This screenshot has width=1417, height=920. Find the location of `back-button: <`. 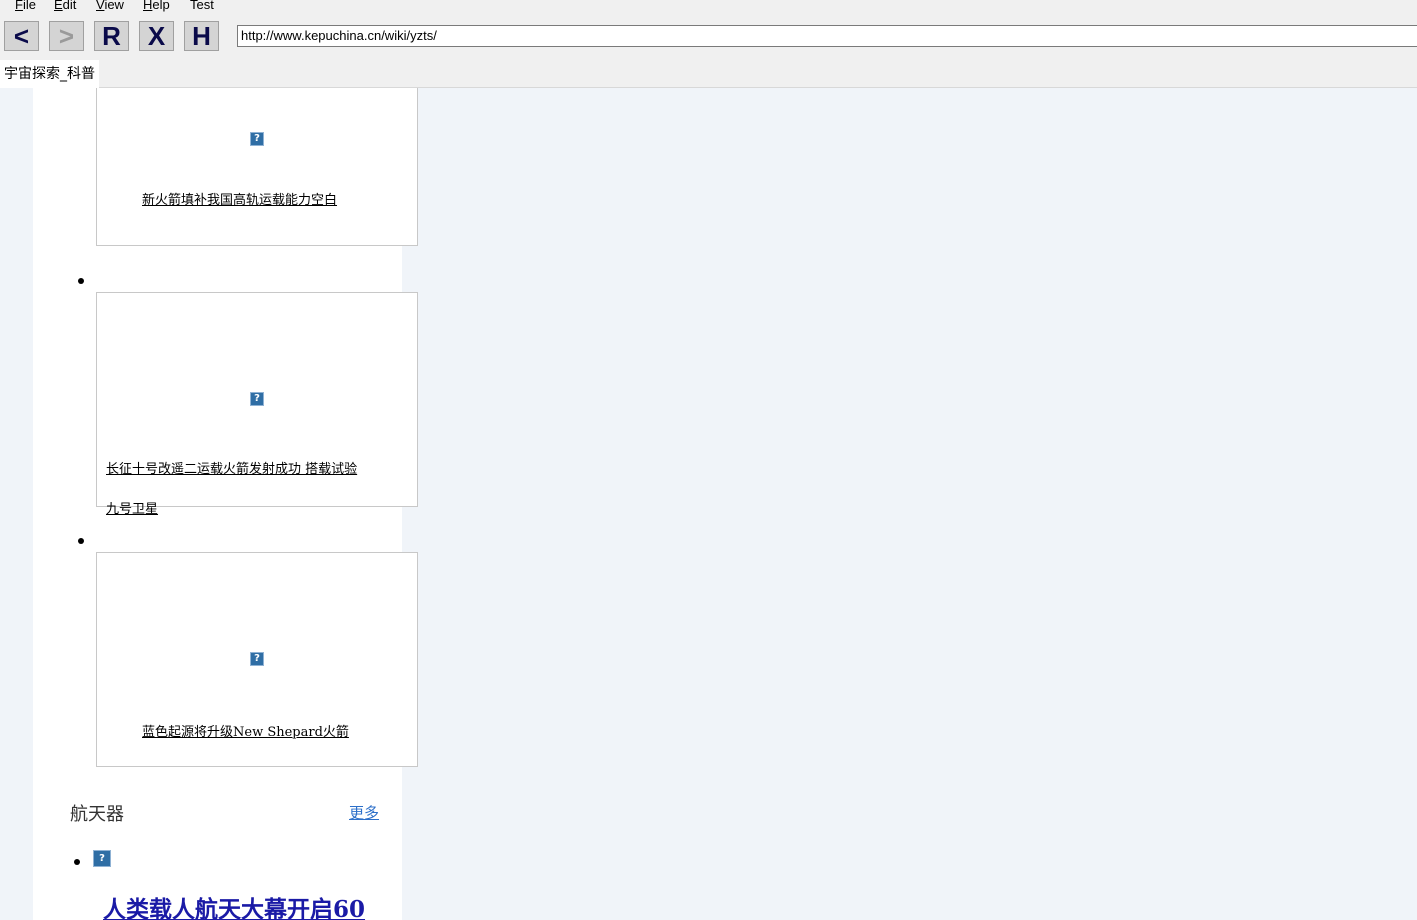

back-button: < is located at coordinates (21, 36).